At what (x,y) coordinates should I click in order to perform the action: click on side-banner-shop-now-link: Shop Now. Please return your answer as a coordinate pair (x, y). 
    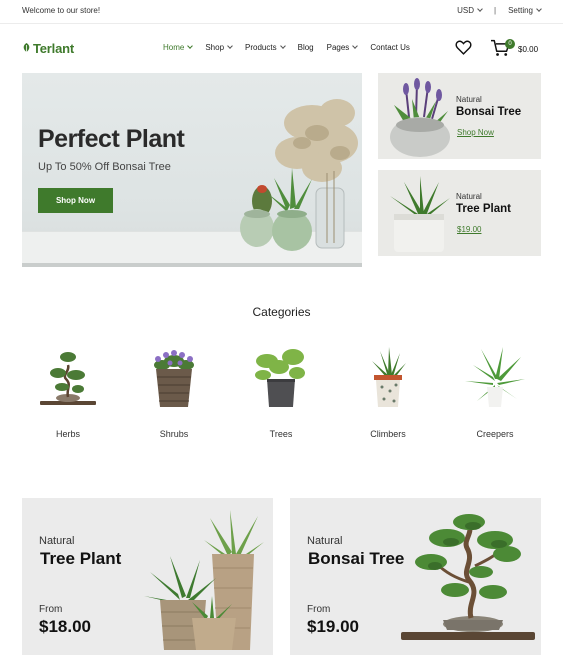
    Looking at the image, I should click on (475, 132).